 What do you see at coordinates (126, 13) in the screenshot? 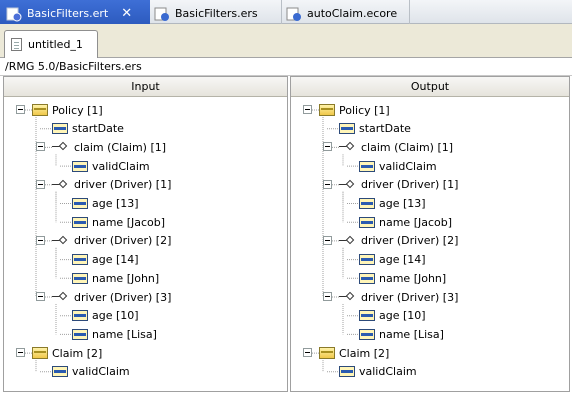
I see `close-icon: ✕` at bounding box center [126, 13].